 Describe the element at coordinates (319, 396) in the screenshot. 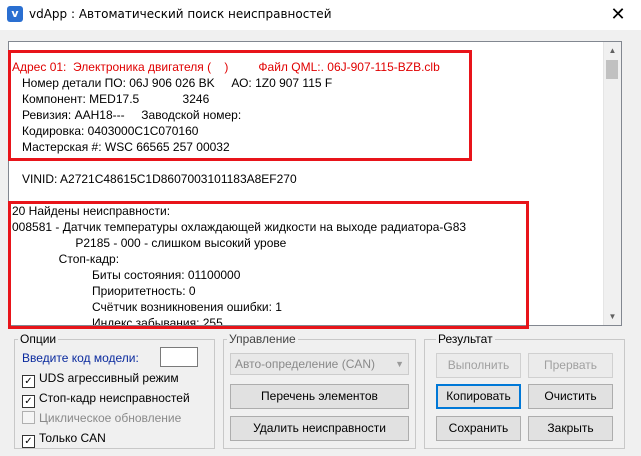

I see `list-elements-button: Перечень элементов` at that location.